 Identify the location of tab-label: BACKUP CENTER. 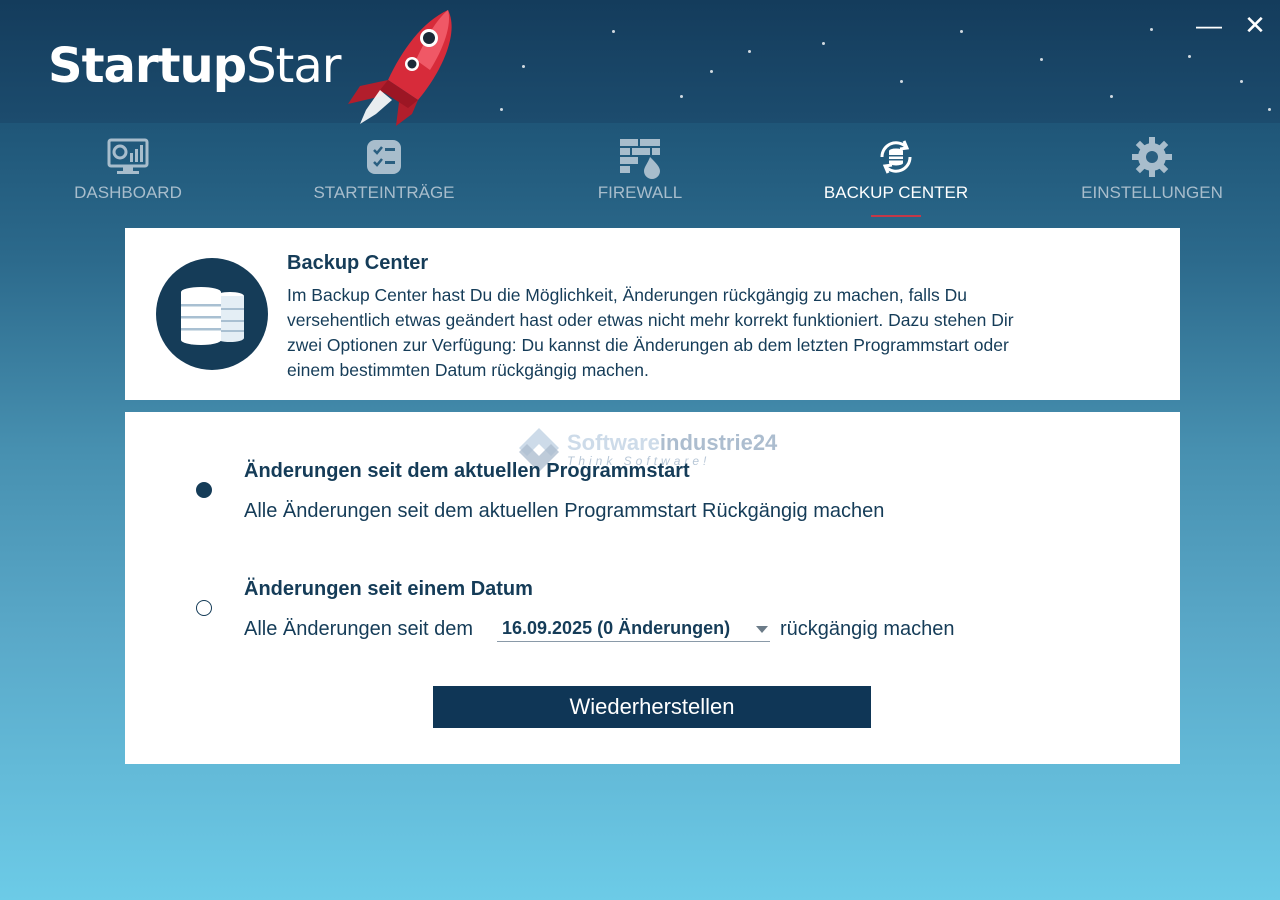
(896, 192).